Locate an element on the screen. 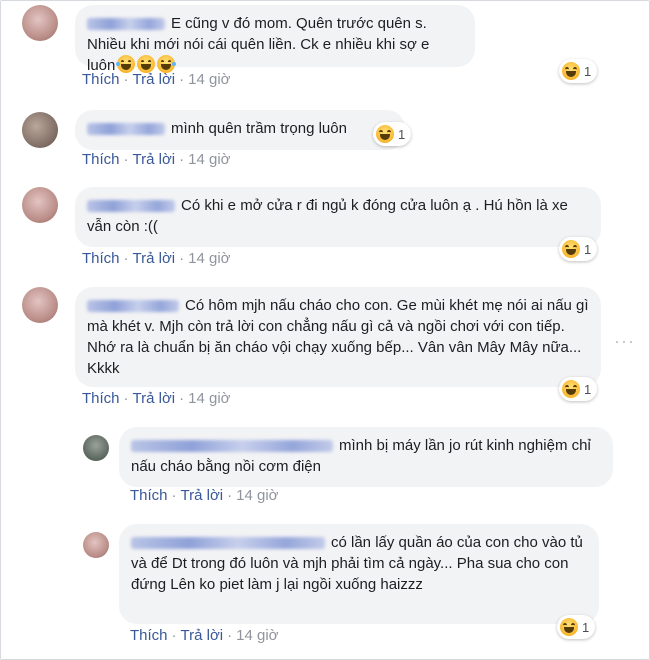 This screenshot has height=660, width=650. comment-bubble: mình quên trầm trọng luôn is located at coordinates (240, 130).